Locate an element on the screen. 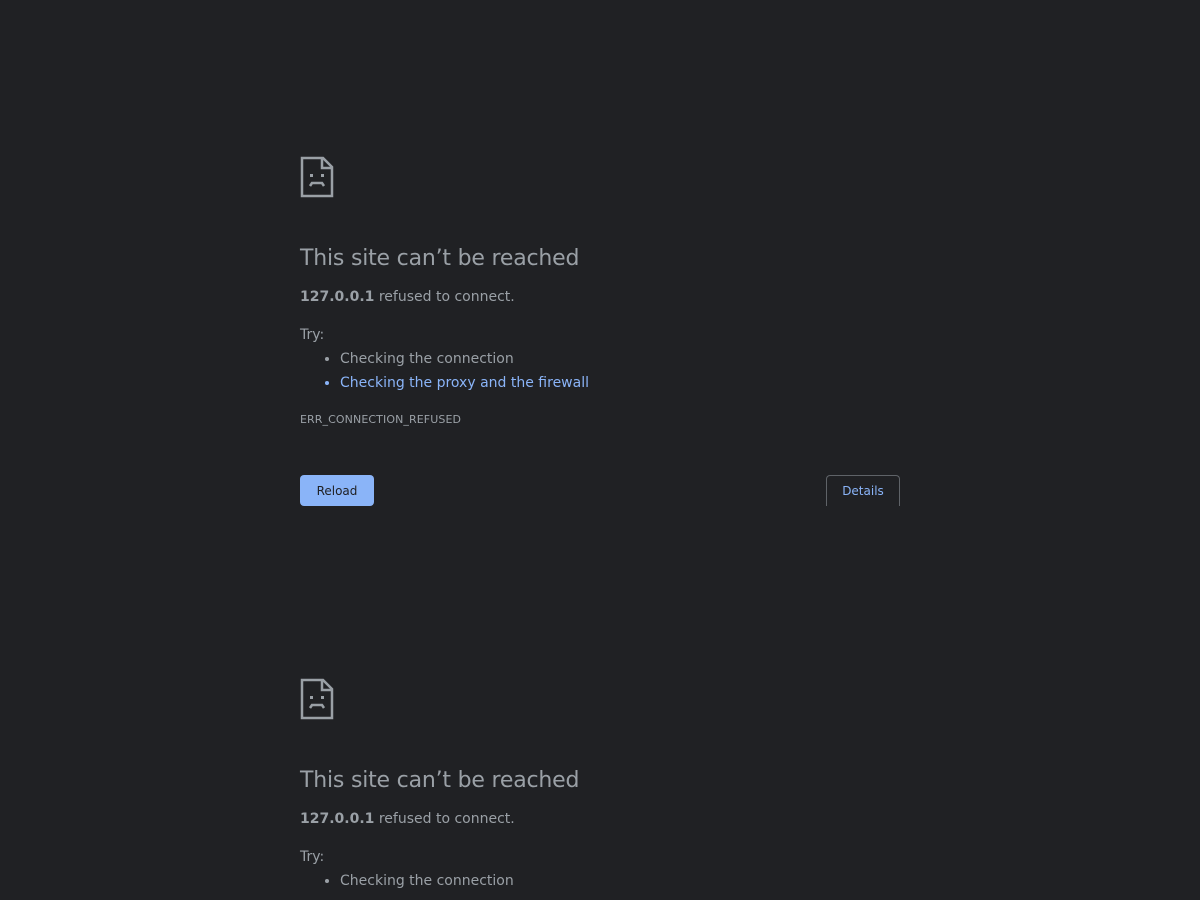 The image size is (1200, 900). suggestions-list: Checking the connection is located at coordinates (600, 881).